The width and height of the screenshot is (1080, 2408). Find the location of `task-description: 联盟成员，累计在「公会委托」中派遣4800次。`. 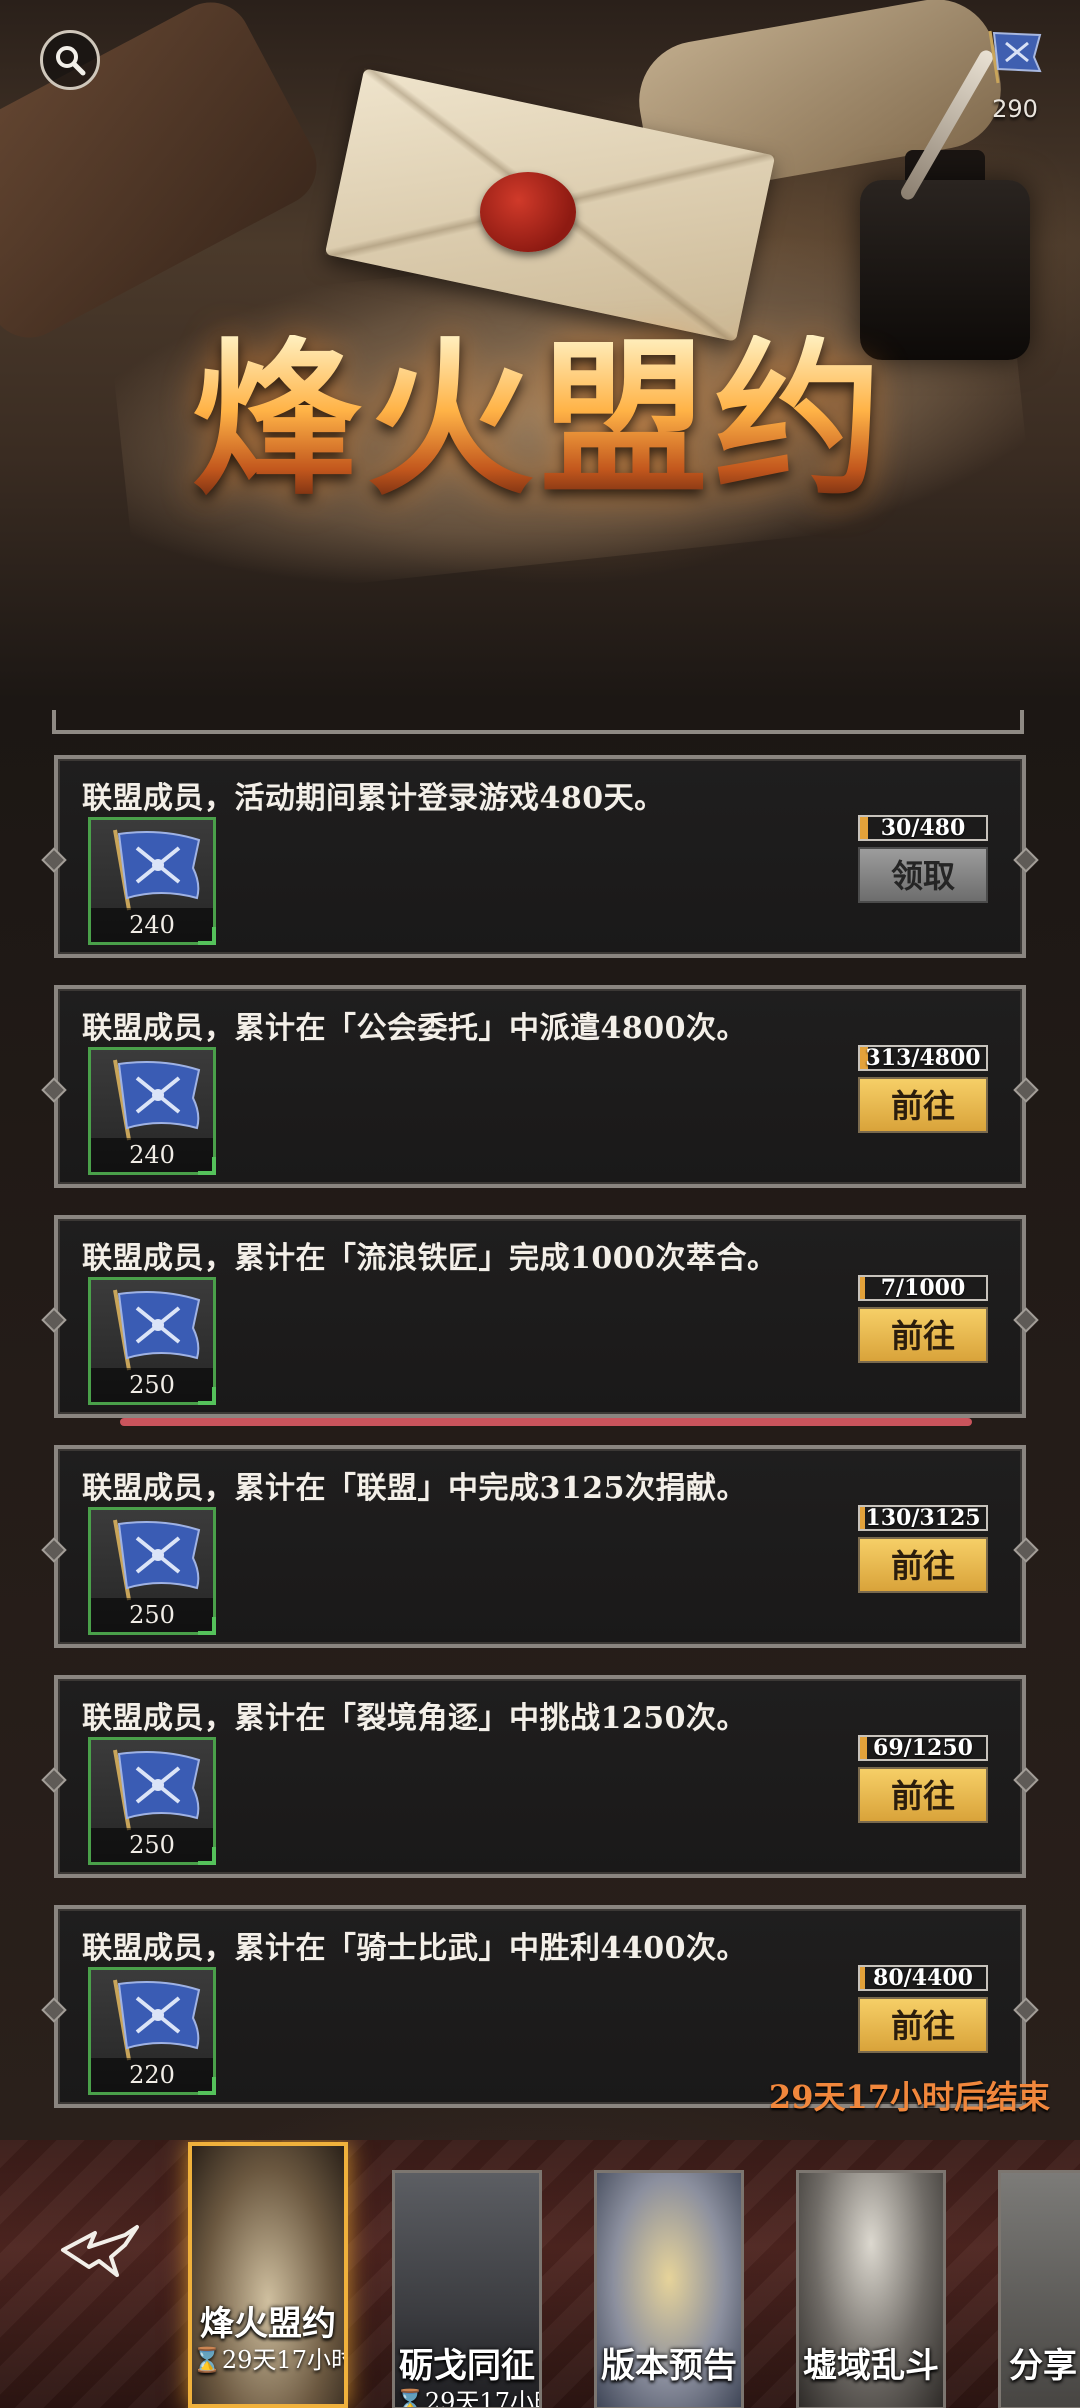

task-description: 联盟成员，累计在「公会委托」中派遣4800次。 is located at coordinates (414, 1028).